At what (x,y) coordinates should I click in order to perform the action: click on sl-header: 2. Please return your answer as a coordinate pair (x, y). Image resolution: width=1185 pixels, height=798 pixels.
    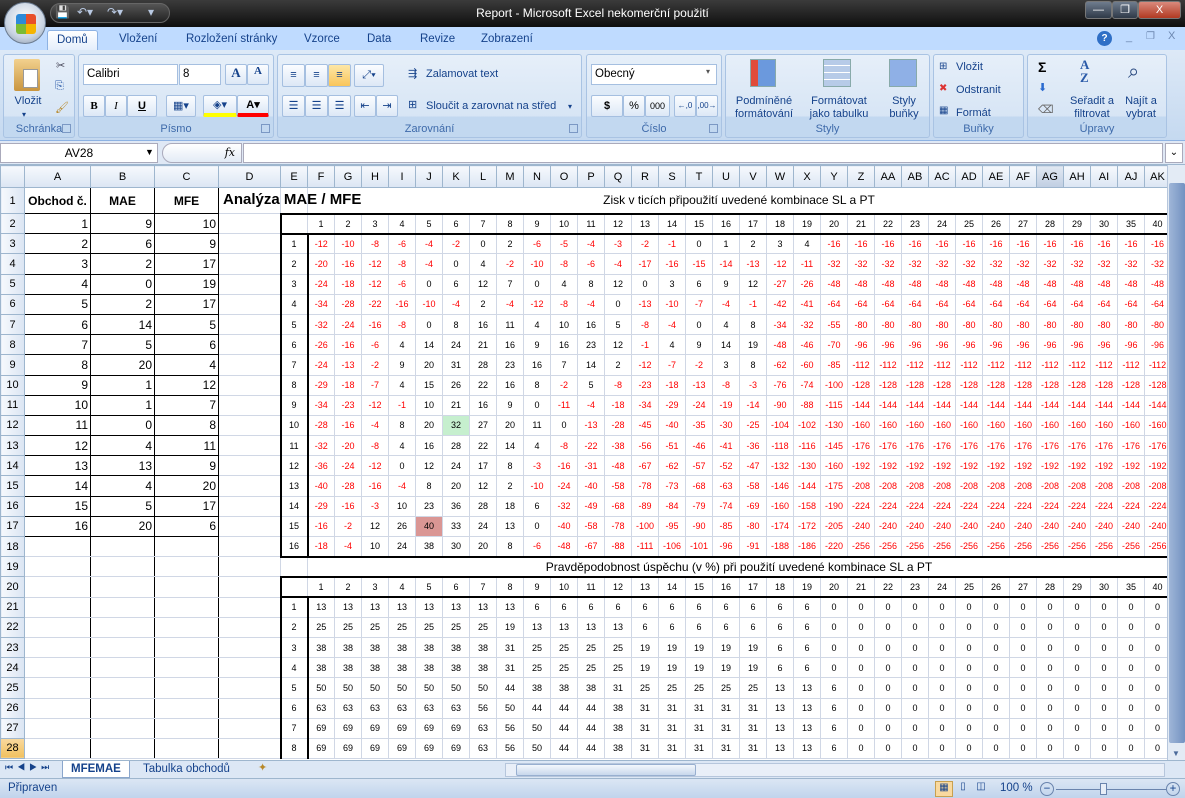
    Looking at the image, I should click on (293, 264).